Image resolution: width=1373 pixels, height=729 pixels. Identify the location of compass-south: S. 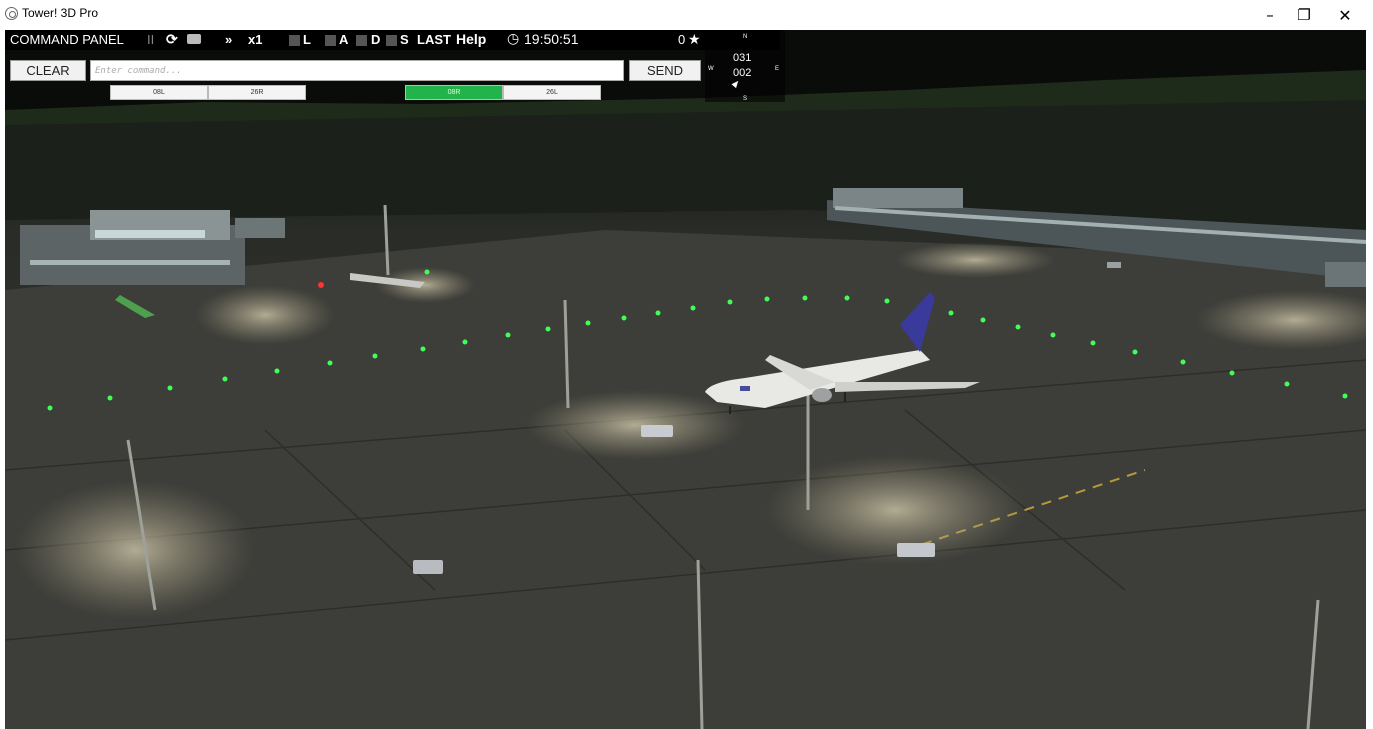
(745, 99).